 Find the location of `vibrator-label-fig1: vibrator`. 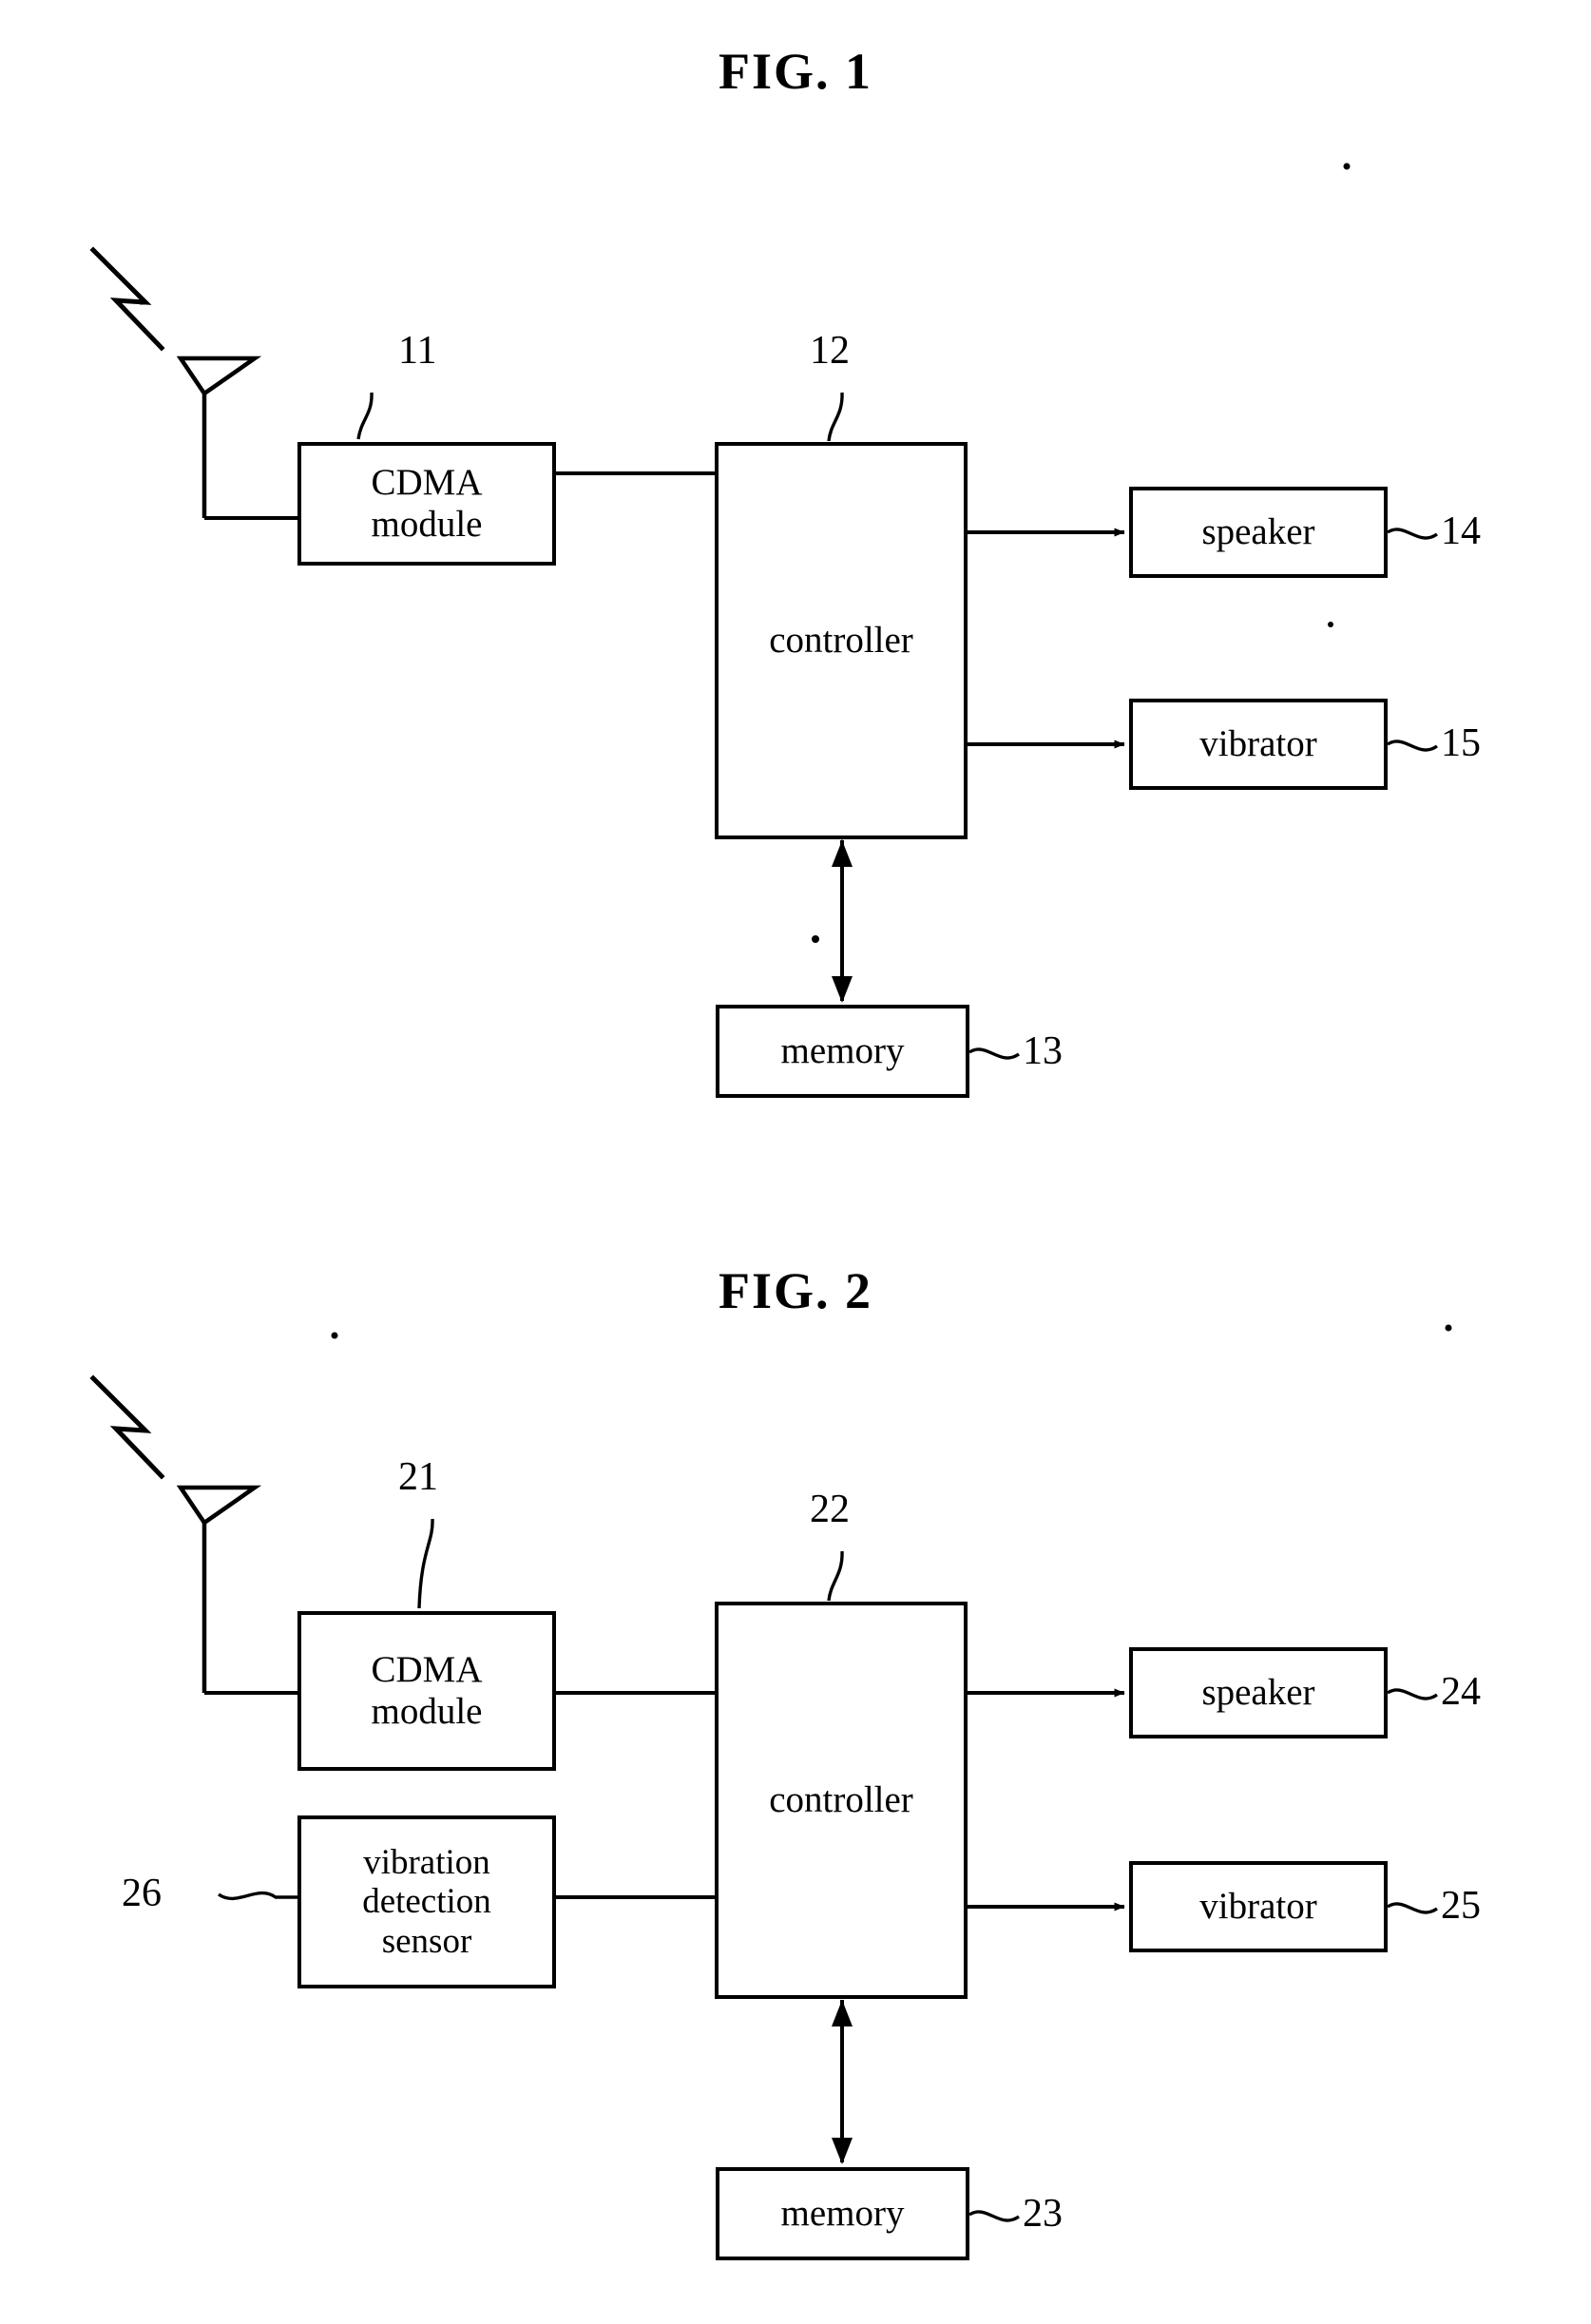

vibrator-label-fig1: vibrator is located at coordinates (1258, 744).